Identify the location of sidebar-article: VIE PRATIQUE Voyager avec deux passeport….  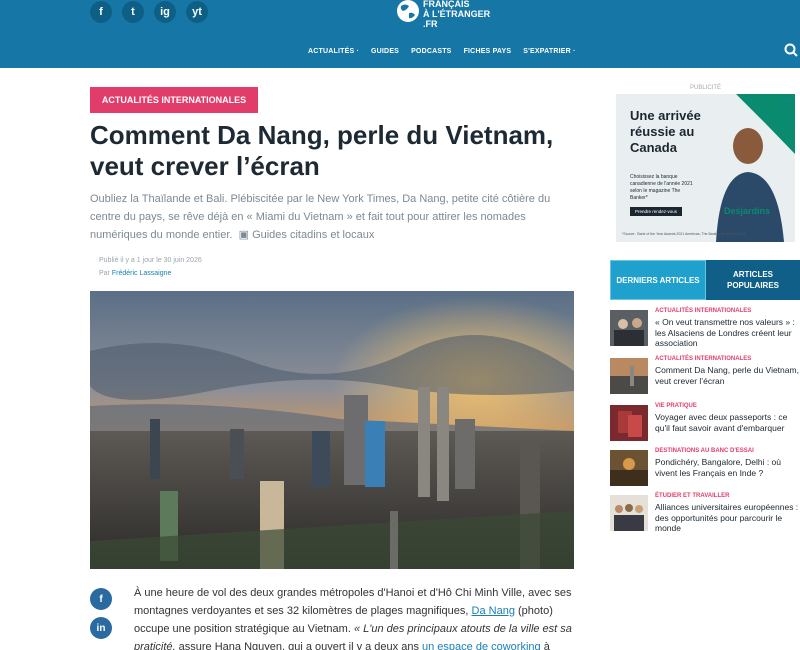
(705, 424).